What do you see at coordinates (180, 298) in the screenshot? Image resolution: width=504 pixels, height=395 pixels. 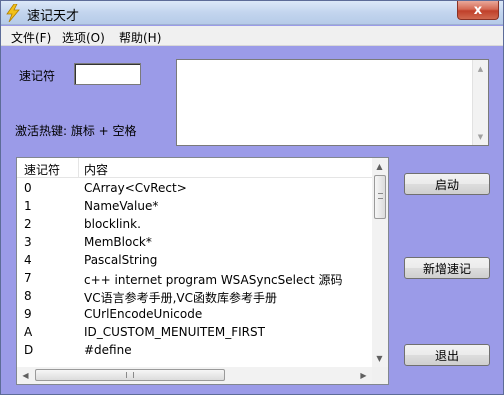 I see `row-value: VC语言参考手册,VC函数库参考手册` at bounding box center [180, 298].